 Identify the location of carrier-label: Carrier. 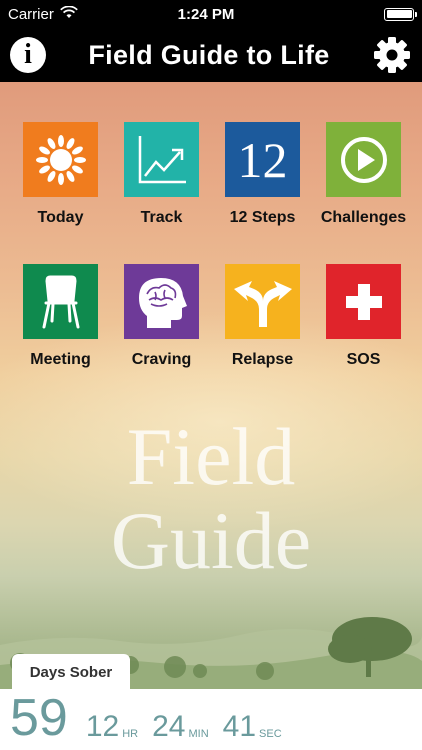
(31, 14).